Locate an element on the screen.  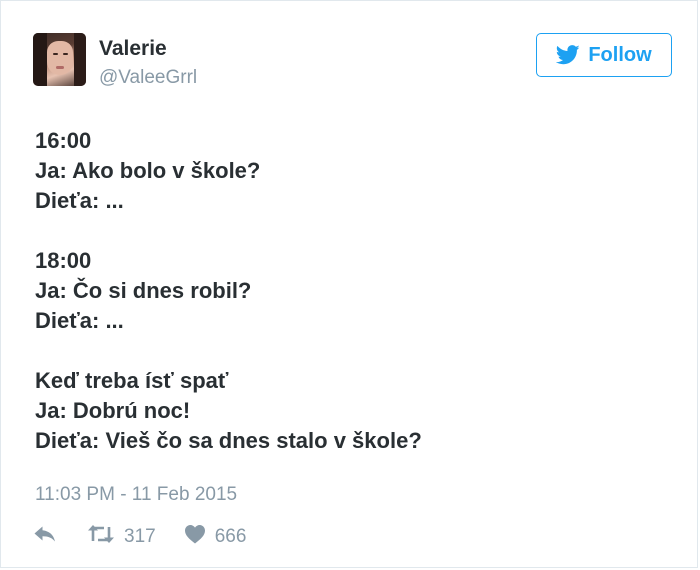
avatar is located at coordinates (59, 59).